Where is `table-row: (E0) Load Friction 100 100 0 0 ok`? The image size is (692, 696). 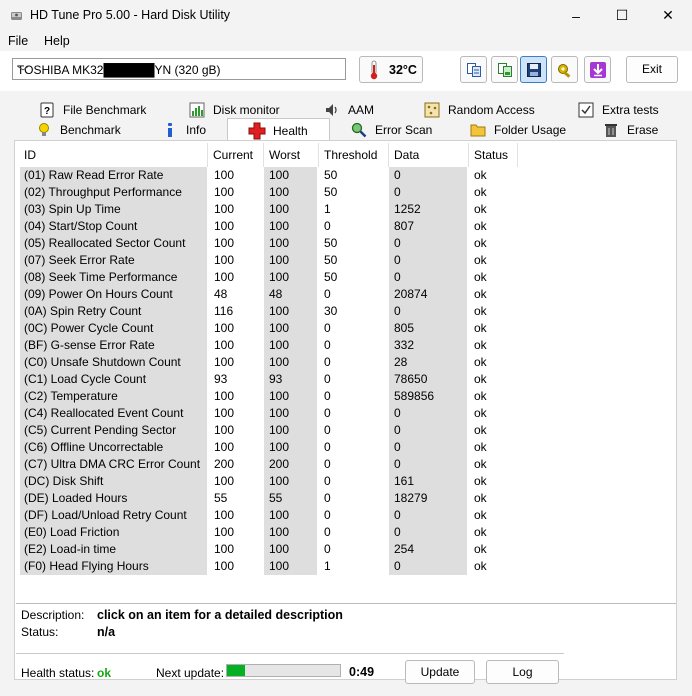
table-row: (E0) Load Friction 100 100 0 0 ok is located at coordinates (346, 532).